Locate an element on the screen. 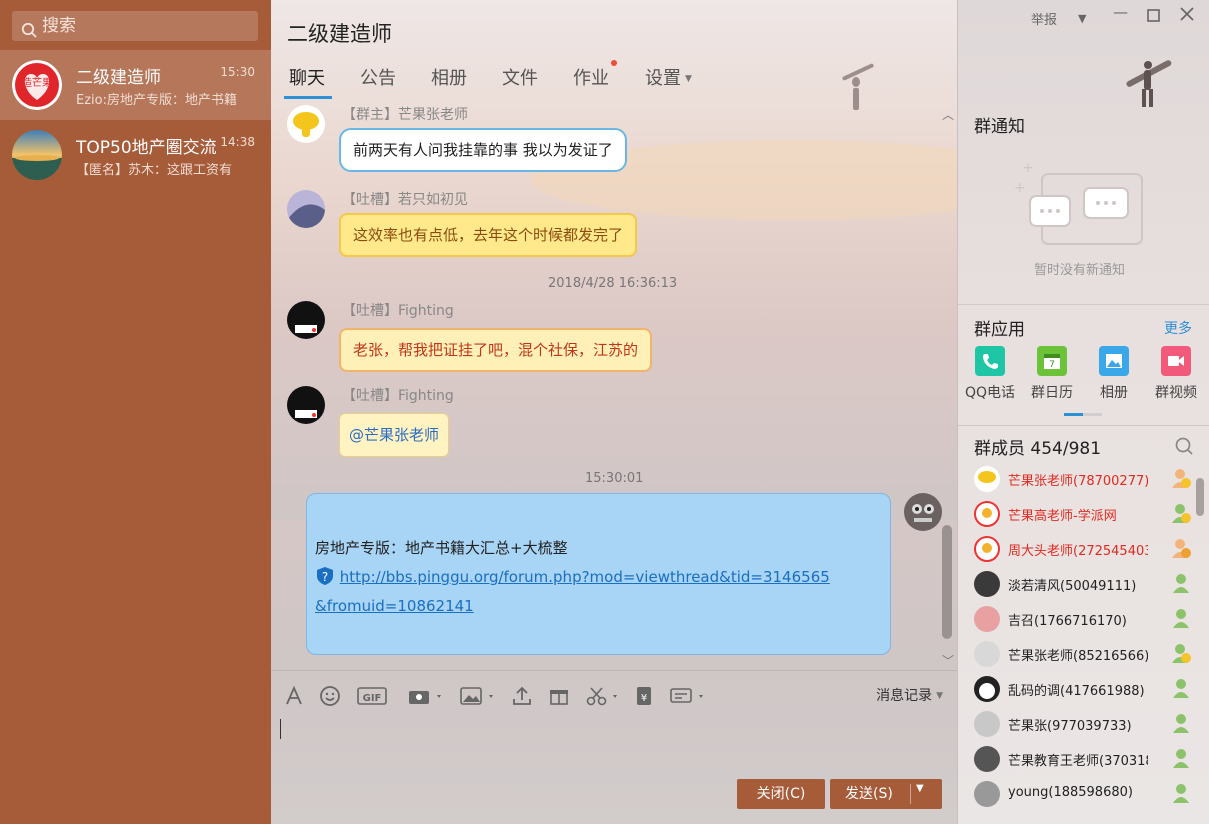 This screenshot has width=1209, height=824. member-item: 淡若清风(50049111) is located at coordinates (1073, 585).